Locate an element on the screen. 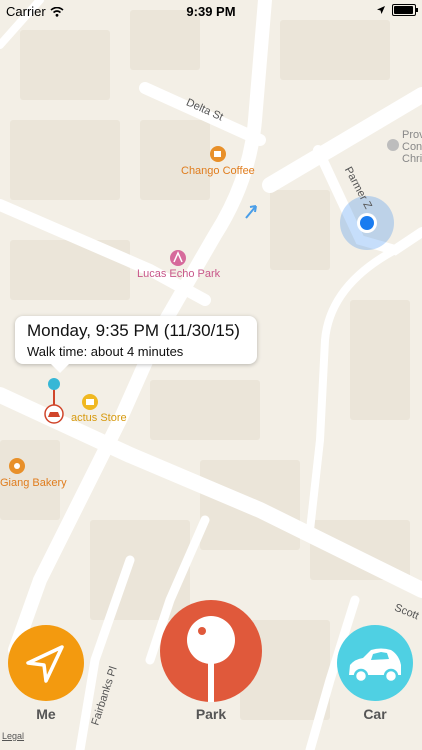 The height and width of the screenshot is (750, 422). store-poi-icon is located at coordinates (90, 402).